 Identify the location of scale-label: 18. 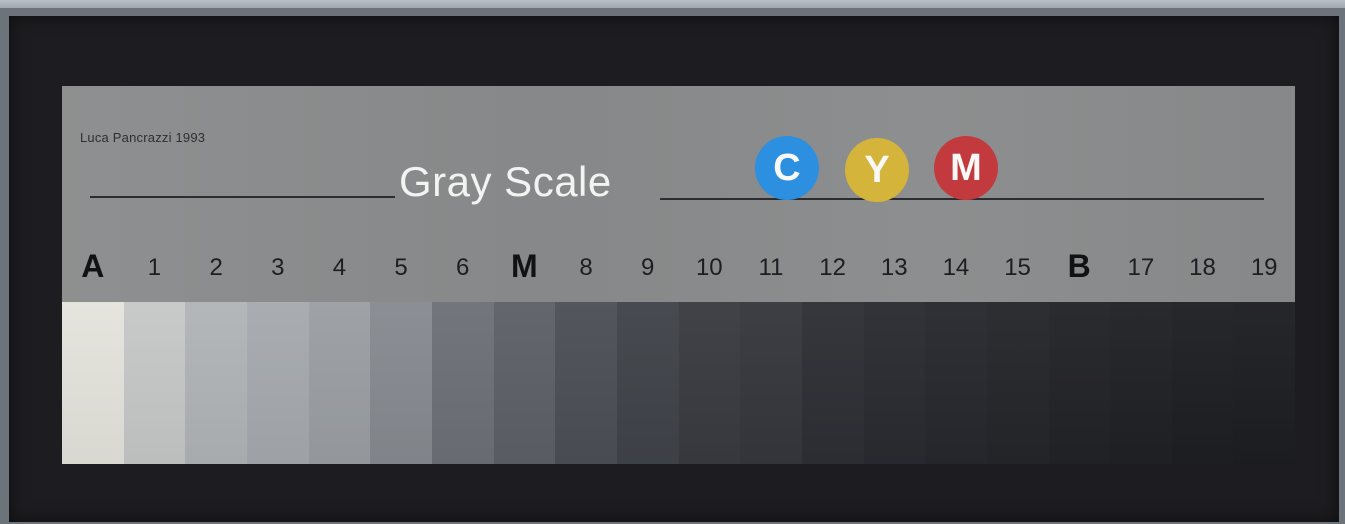
(1202, 267).